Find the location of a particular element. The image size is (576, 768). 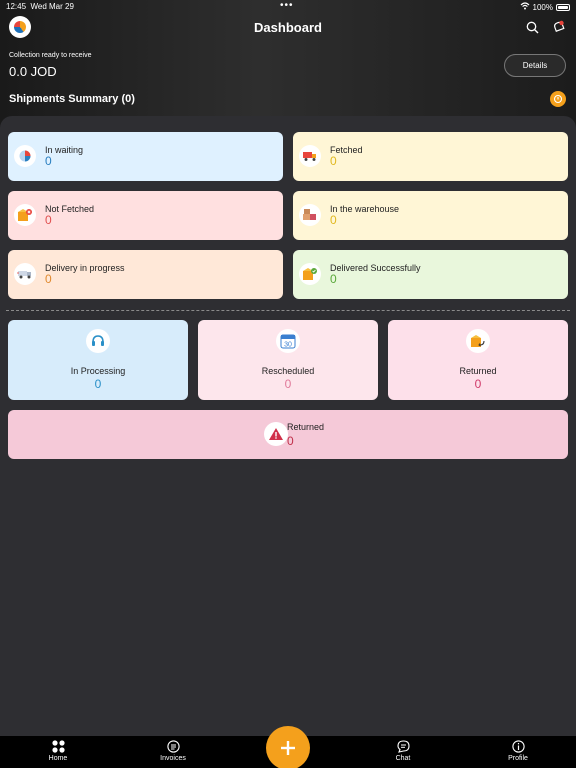

returned-wide-card: Returned 0 is located at coordinates (288, 434).